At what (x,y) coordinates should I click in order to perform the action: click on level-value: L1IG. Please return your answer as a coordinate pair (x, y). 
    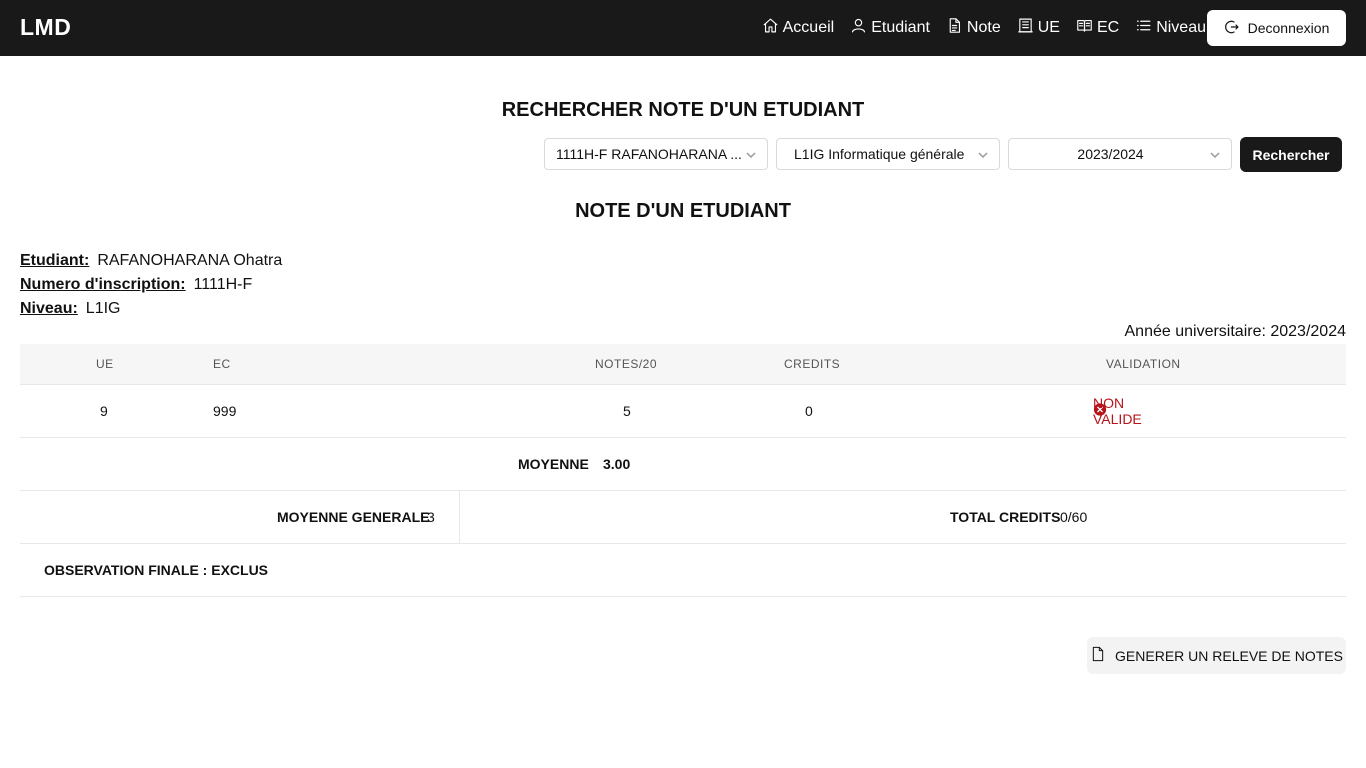
    Looking at the image, I should click on (103, 308).